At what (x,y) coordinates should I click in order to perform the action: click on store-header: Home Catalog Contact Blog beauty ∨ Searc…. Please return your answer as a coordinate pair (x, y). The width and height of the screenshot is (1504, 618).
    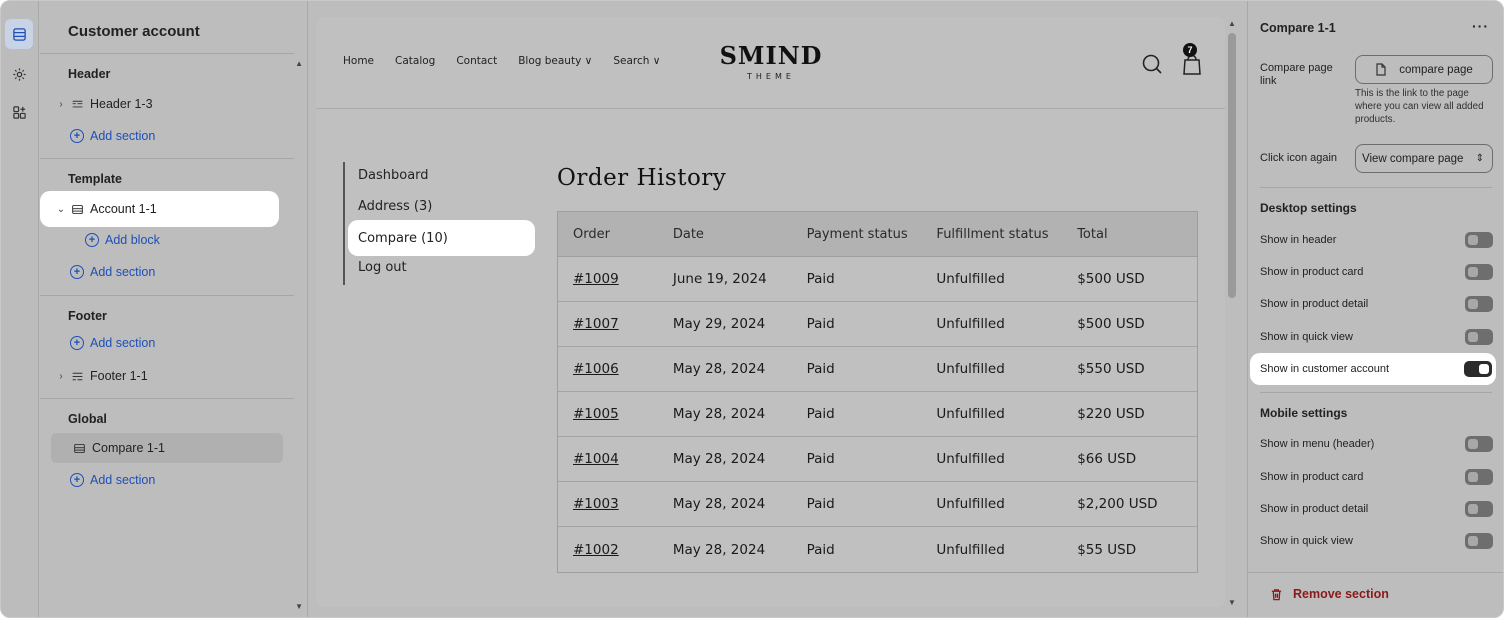
    Looking at the image, I should click on (770, 63).